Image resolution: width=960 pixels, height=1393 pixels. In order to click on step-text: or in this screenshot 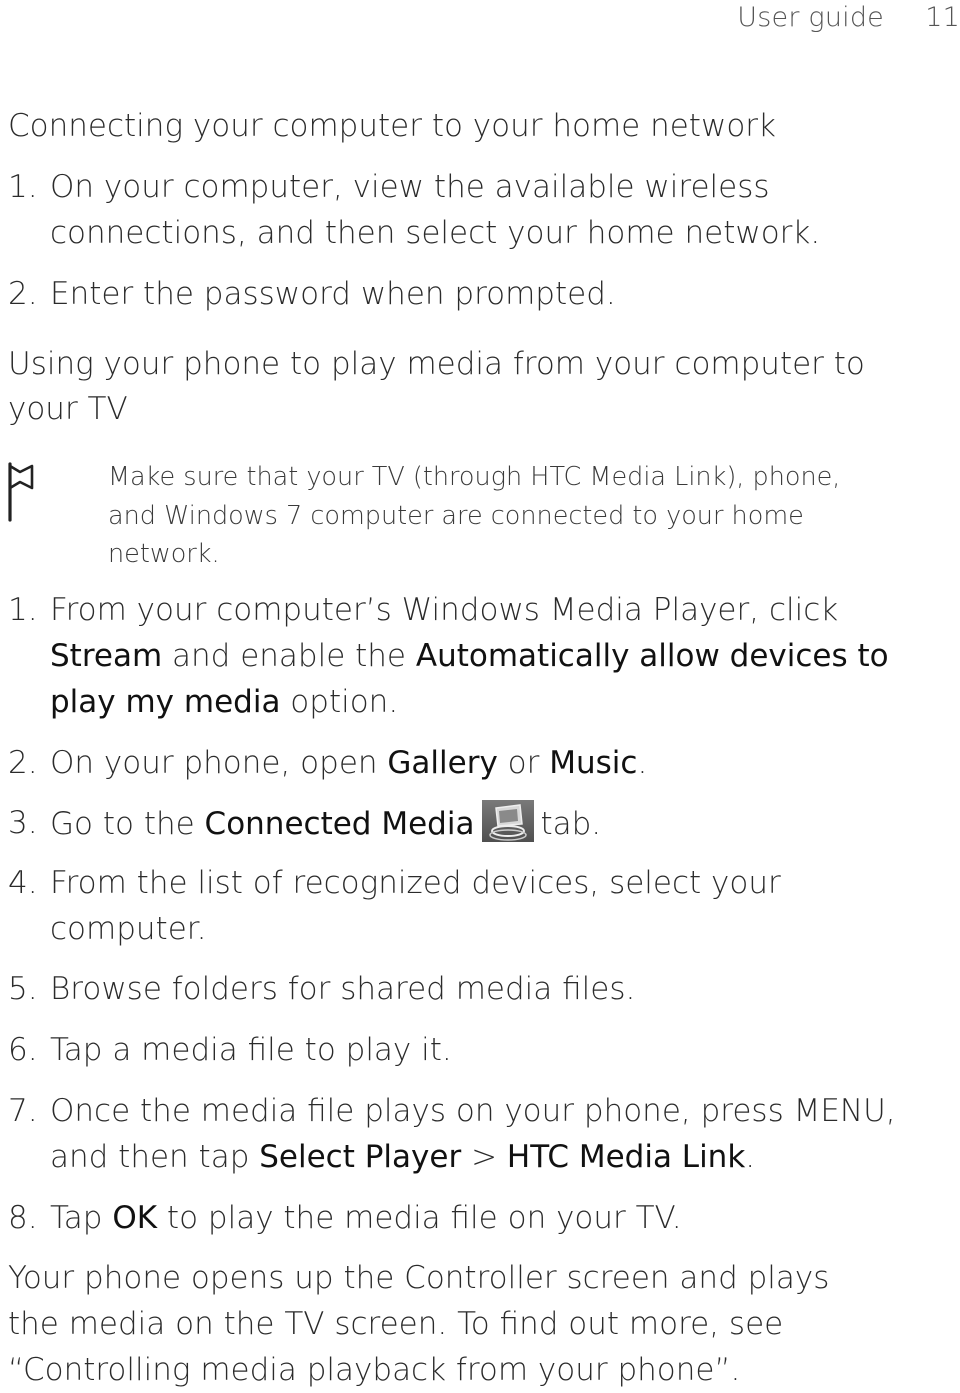, I will do `click(523, 763)`.